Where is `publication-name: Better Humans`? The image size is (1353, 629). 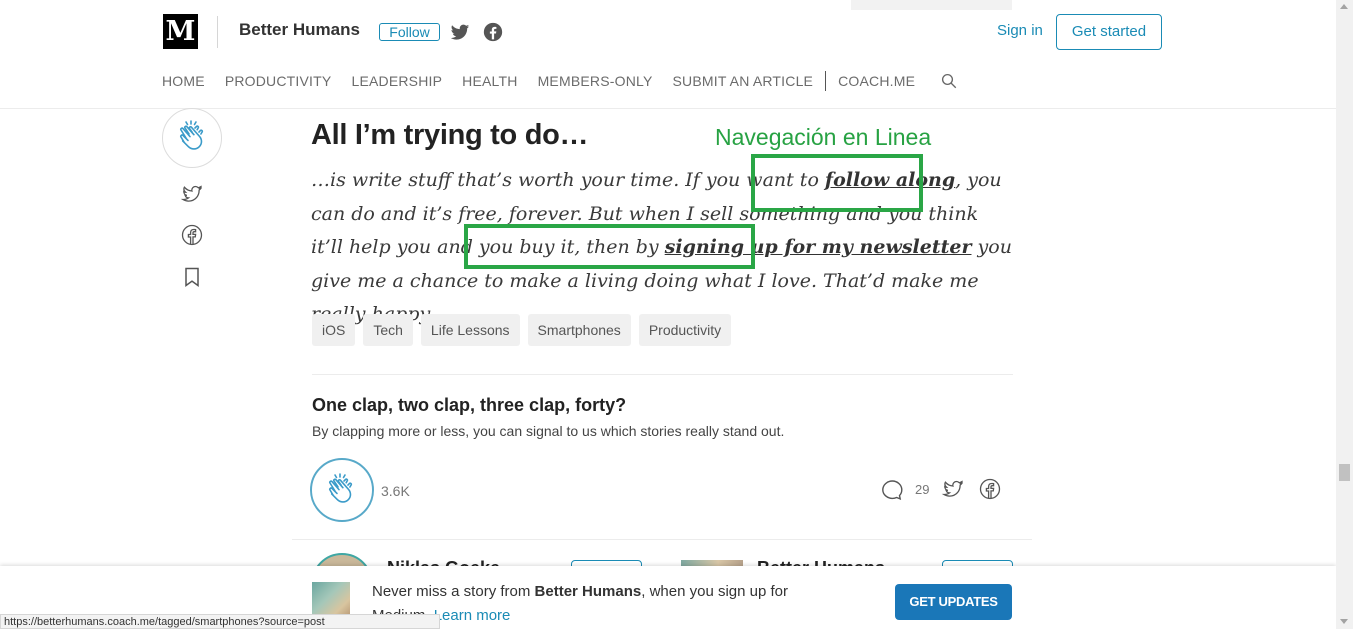 publication-name: Better Humans is located at coordinates (299, 30).